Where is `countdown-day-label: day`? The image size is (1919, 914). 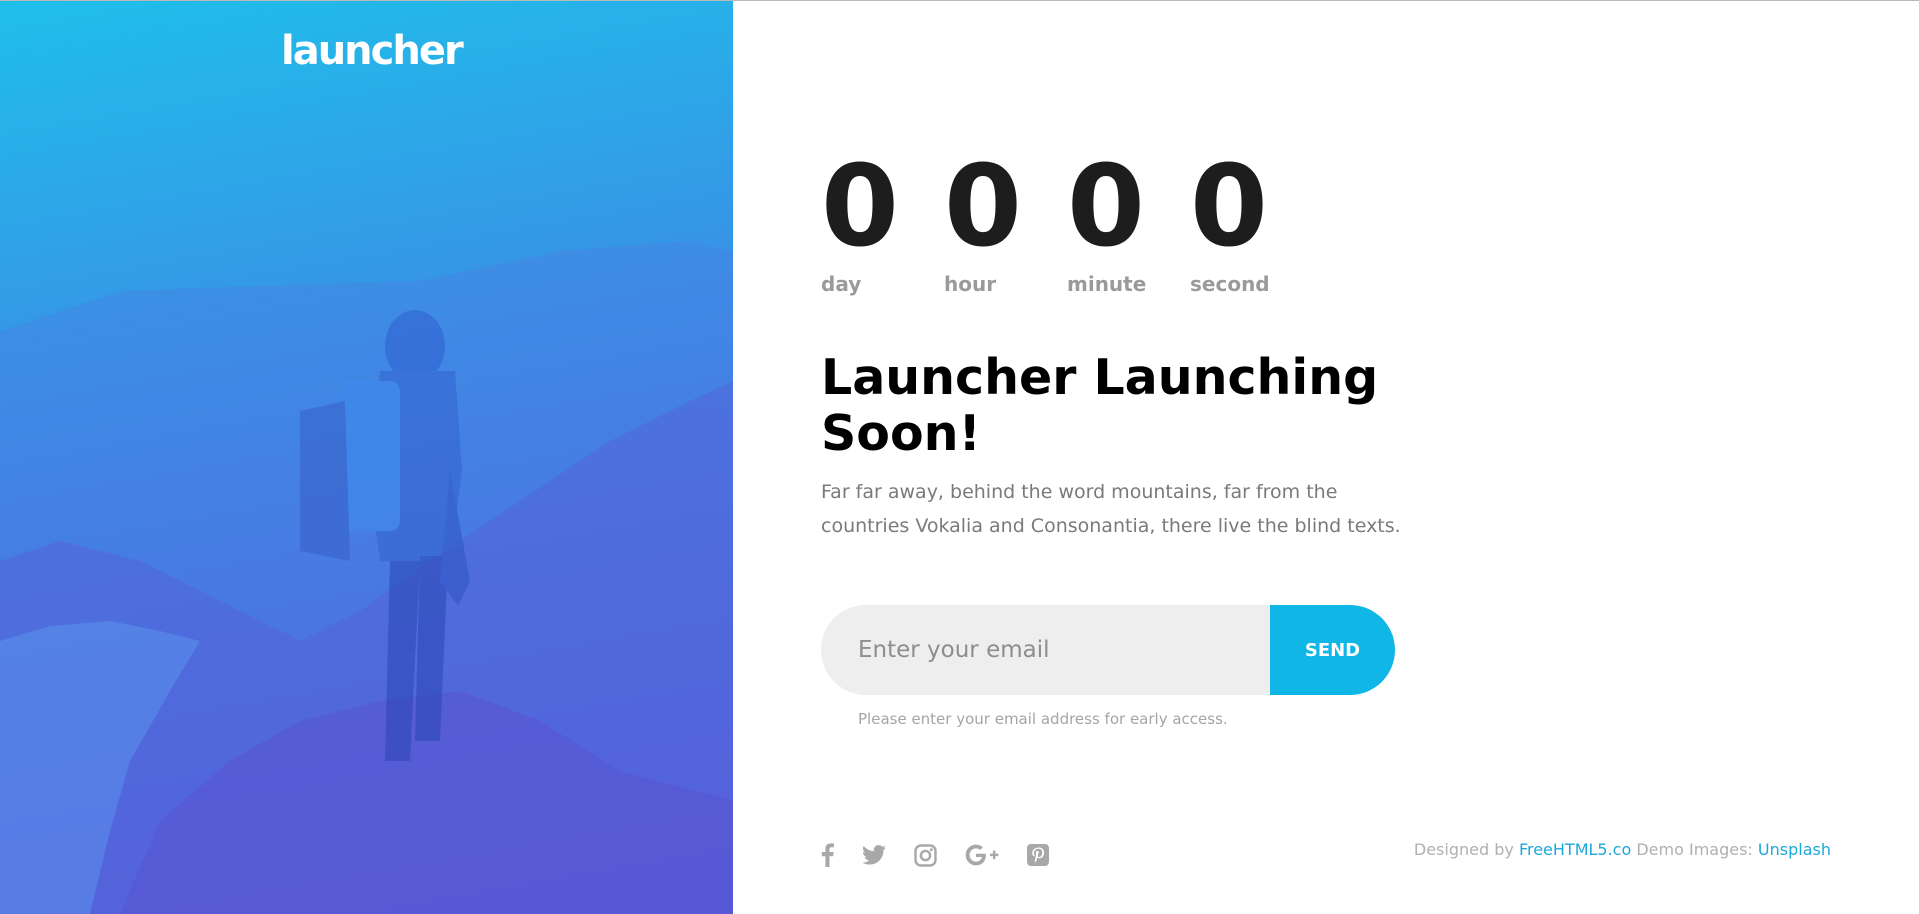 countdown-day-label: day is located at coordinates (841, 284).